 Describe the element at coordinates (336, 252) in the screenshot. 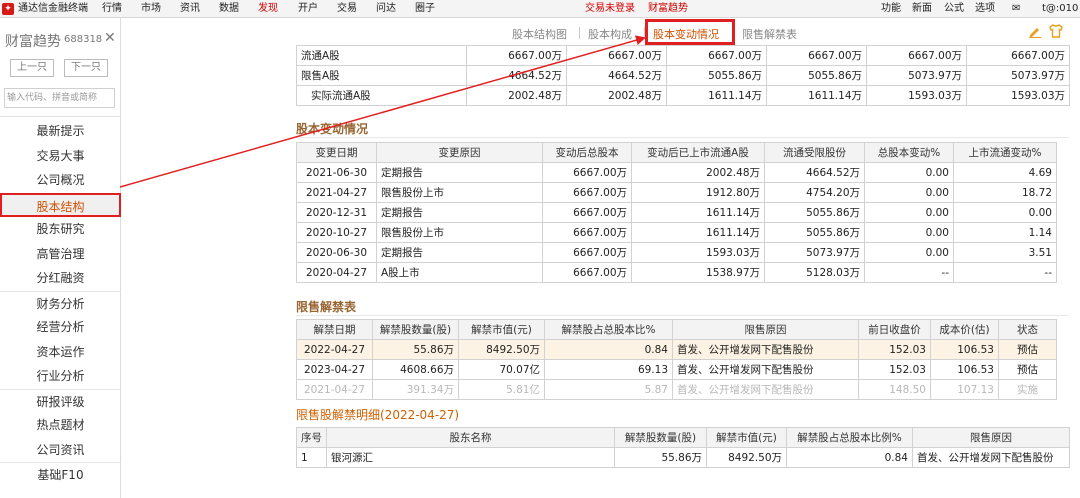

I see `table-cell: 2020-06-30` at that location.